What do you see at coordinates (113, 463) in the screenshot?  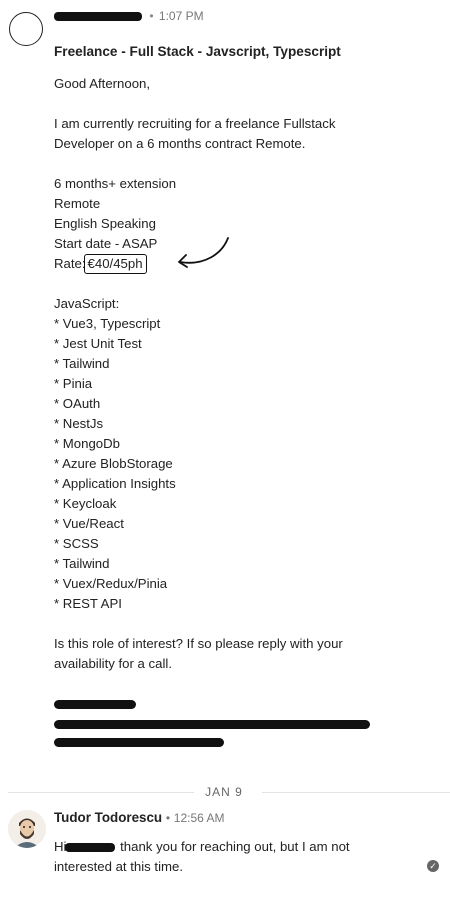 I see `skill-item: * Azure BlobStorage` at bounding box center [113, 463].